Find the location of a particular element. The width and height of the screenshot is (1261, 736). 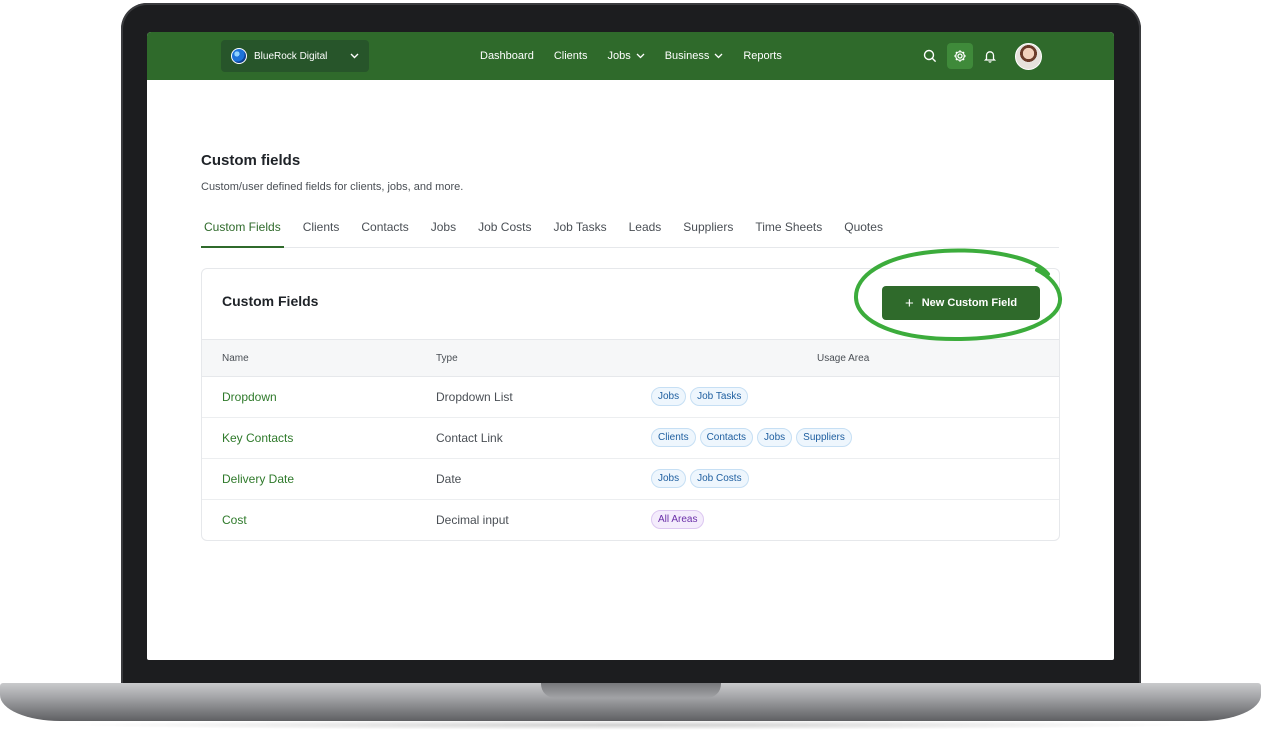

gear-icon is located at coordinates (960, 56).